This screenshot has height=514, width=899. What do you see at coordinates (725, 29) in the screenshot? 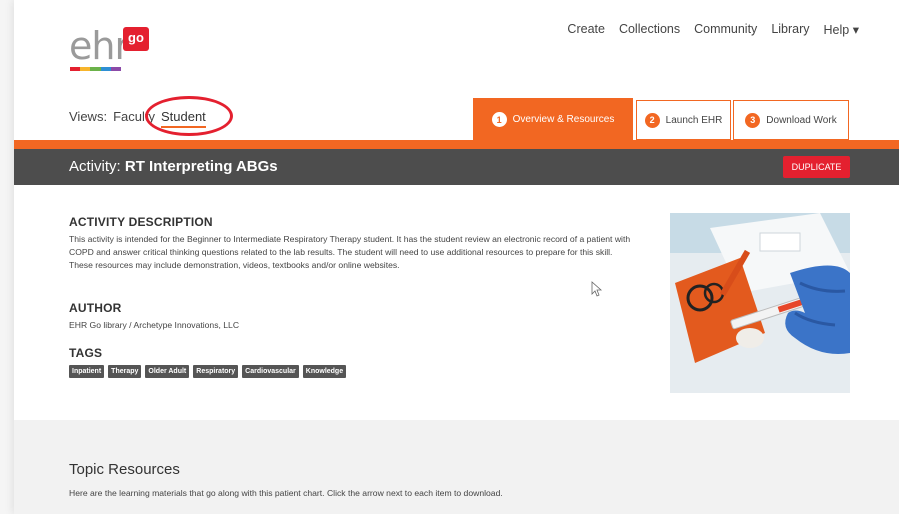
I see `nav-community: Community` at bounding box center [725, 29].